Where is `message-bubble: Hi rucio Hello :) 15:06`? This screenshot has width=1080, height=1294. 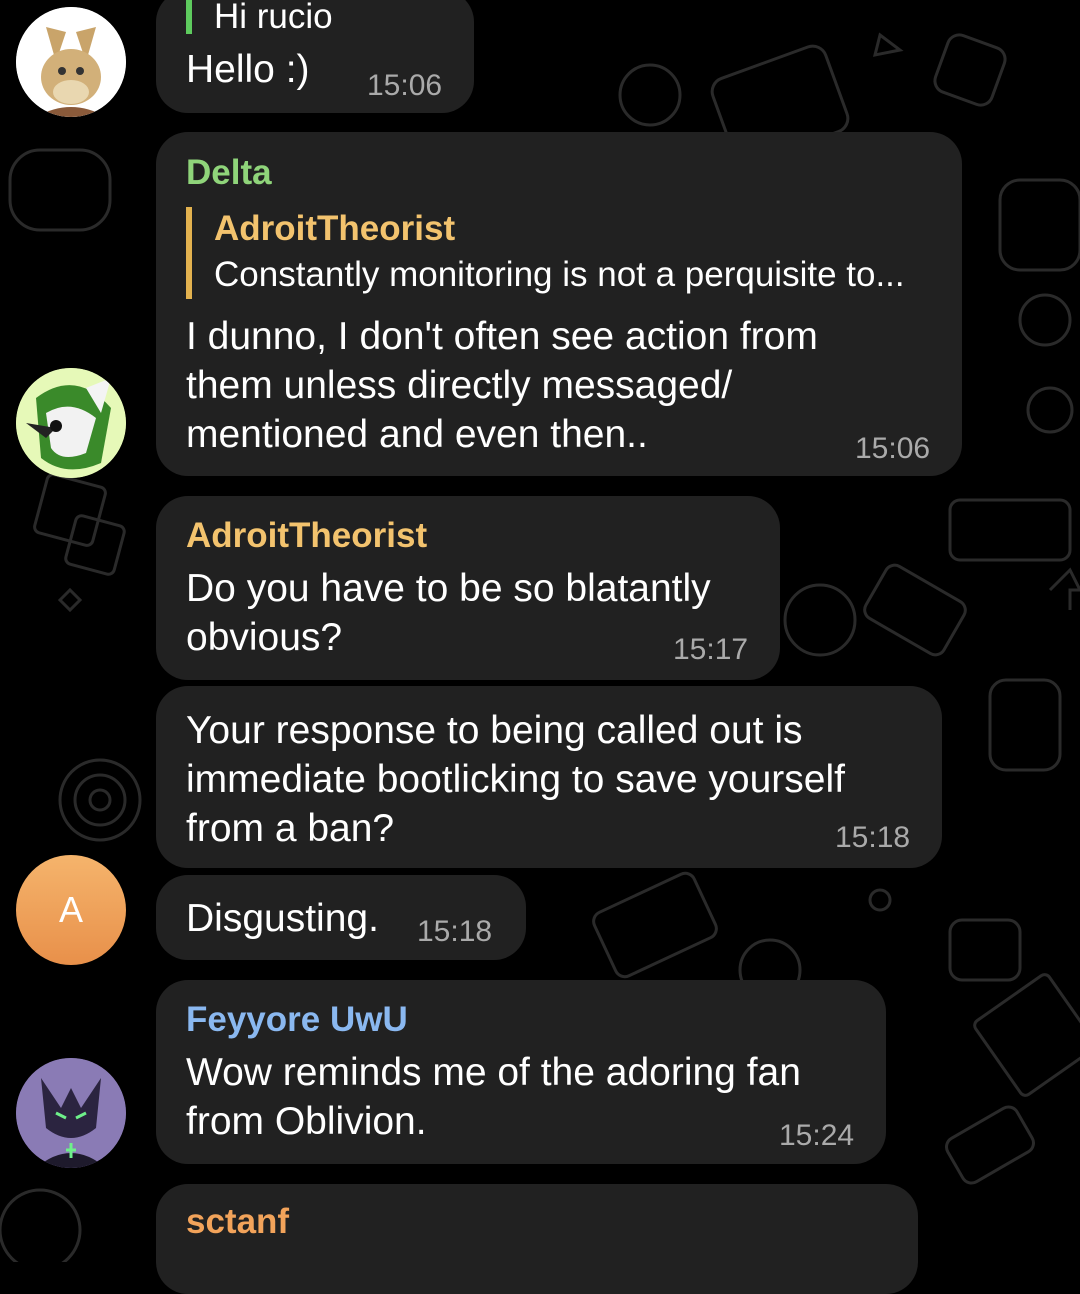 message-bubble: Hi rucio Hello :) 15:06 is located at coordinates (315, 56).